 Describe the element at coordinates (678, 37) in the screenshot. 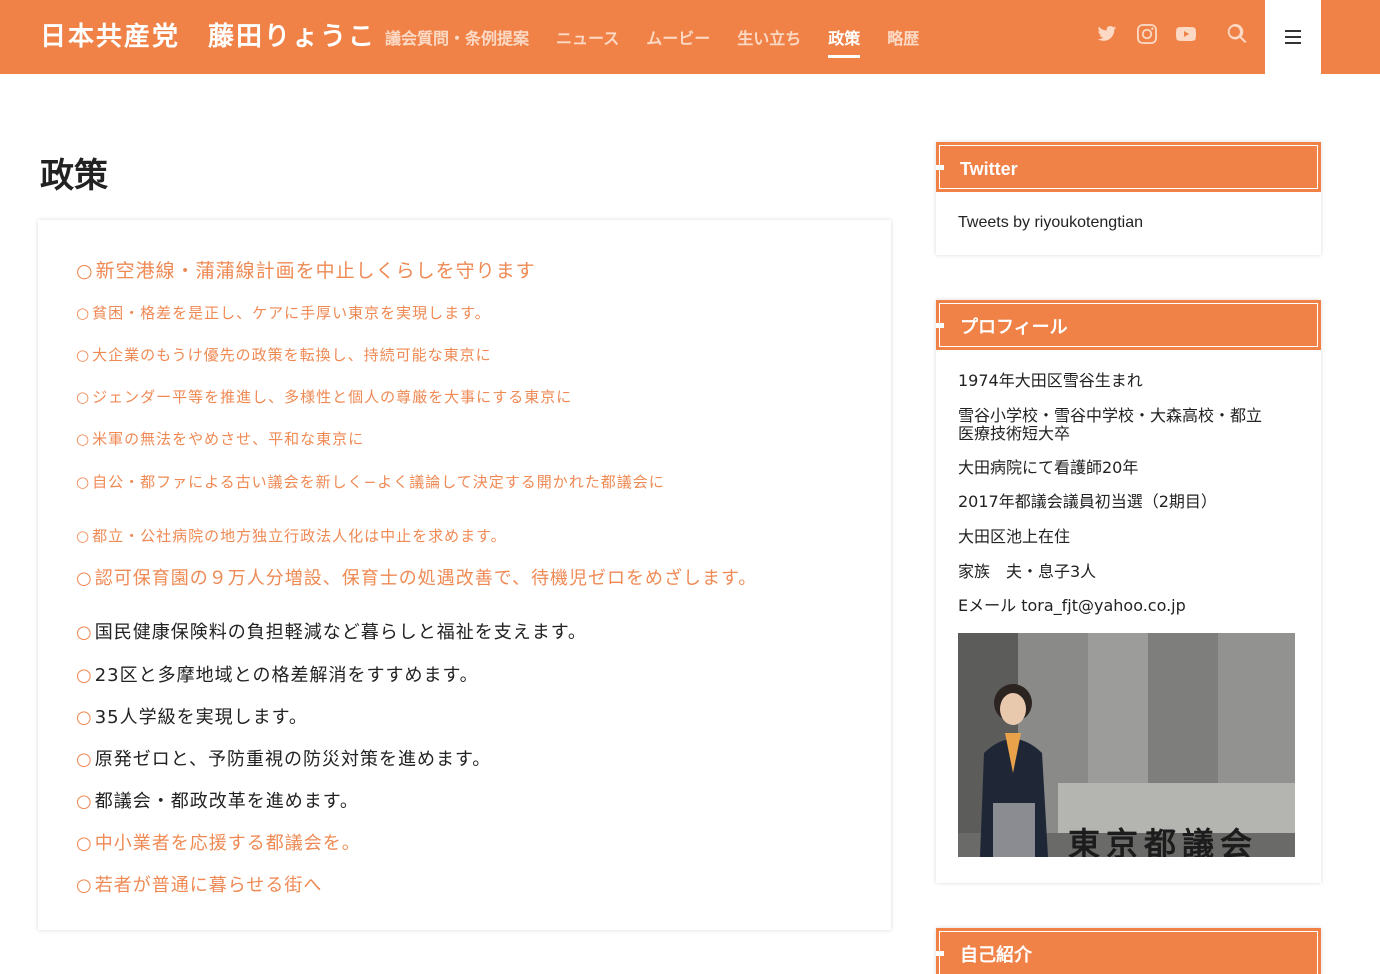

I see `nav-item-movie: ムービー` at that location.